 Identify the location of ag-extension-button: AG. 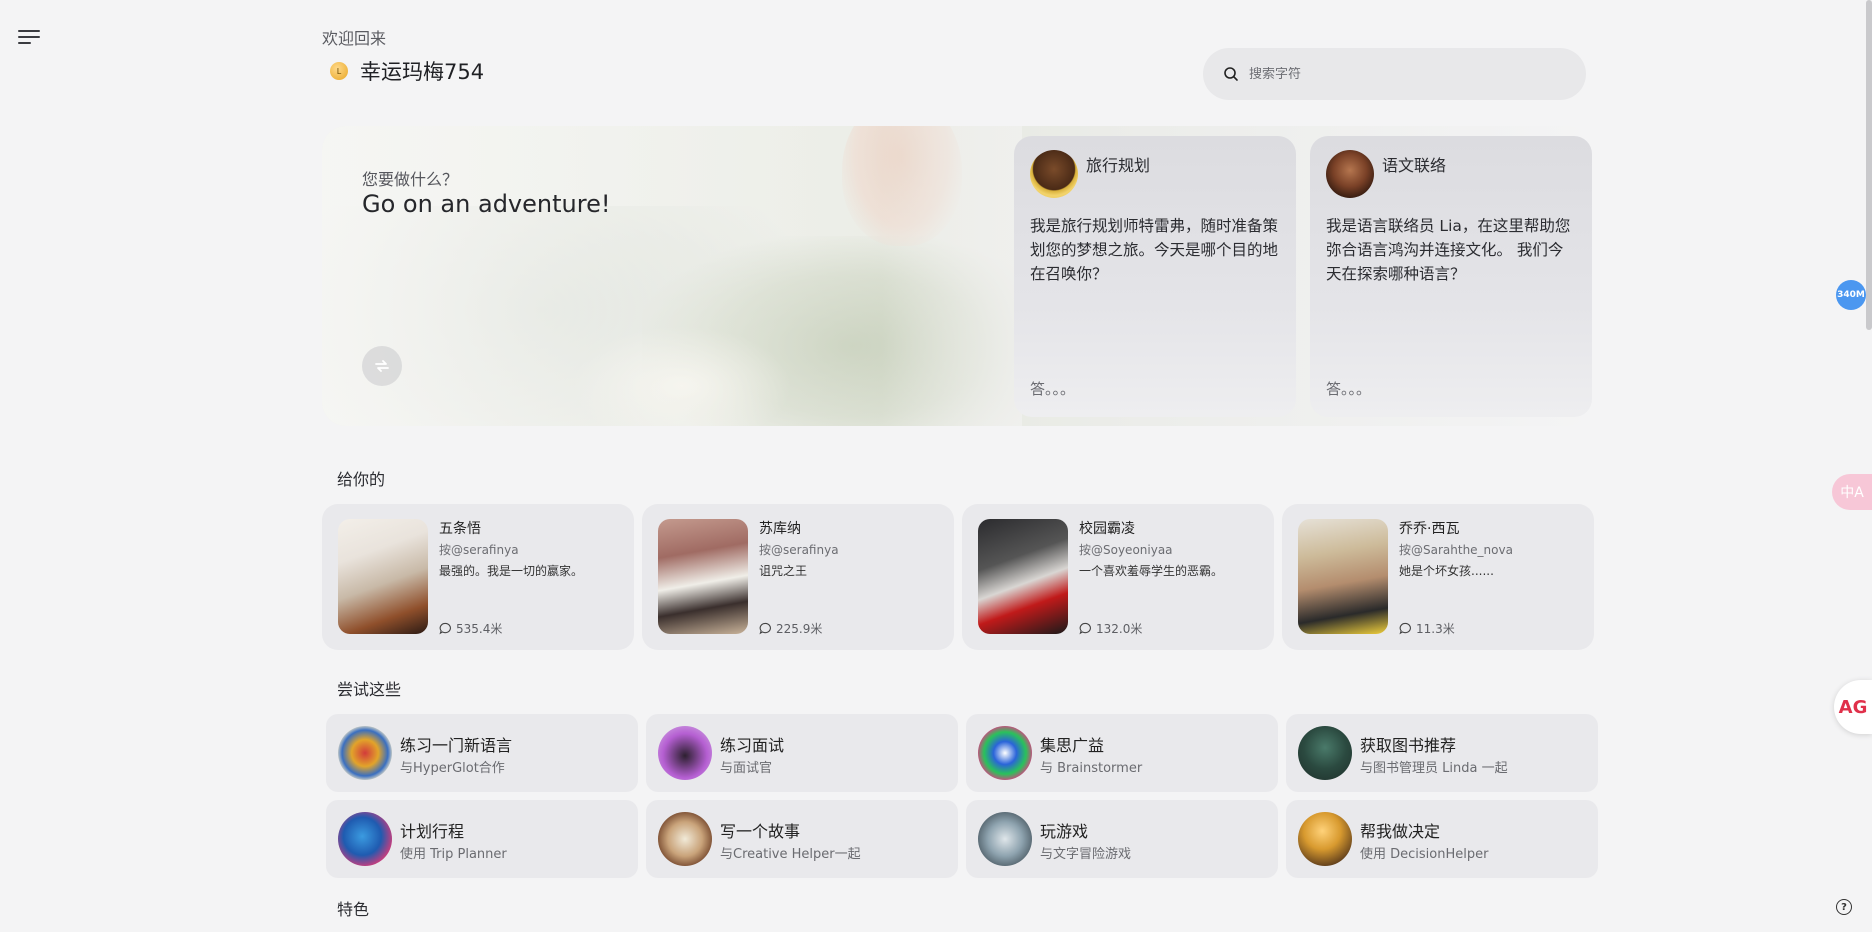
(1853, 707).